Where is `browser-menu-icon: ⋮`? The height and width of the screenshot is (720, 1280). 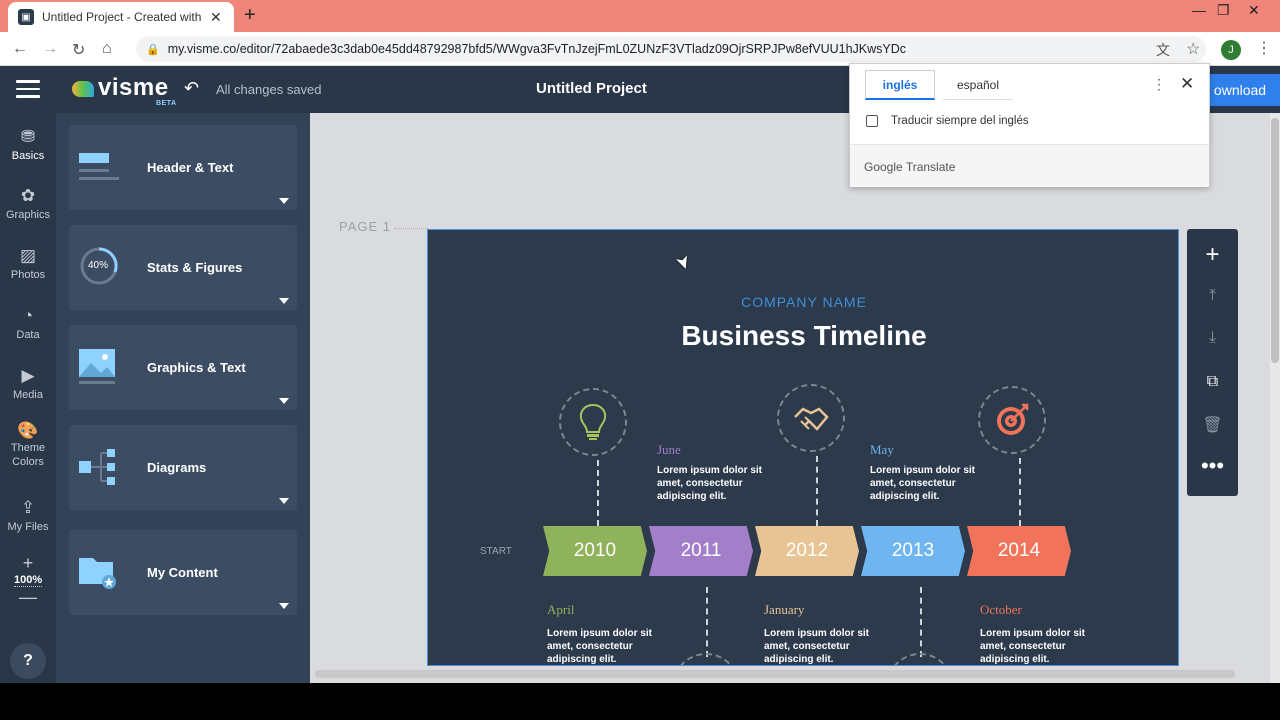 browser-menu-icon: ⋮ is located at coordinates (1264, 48).